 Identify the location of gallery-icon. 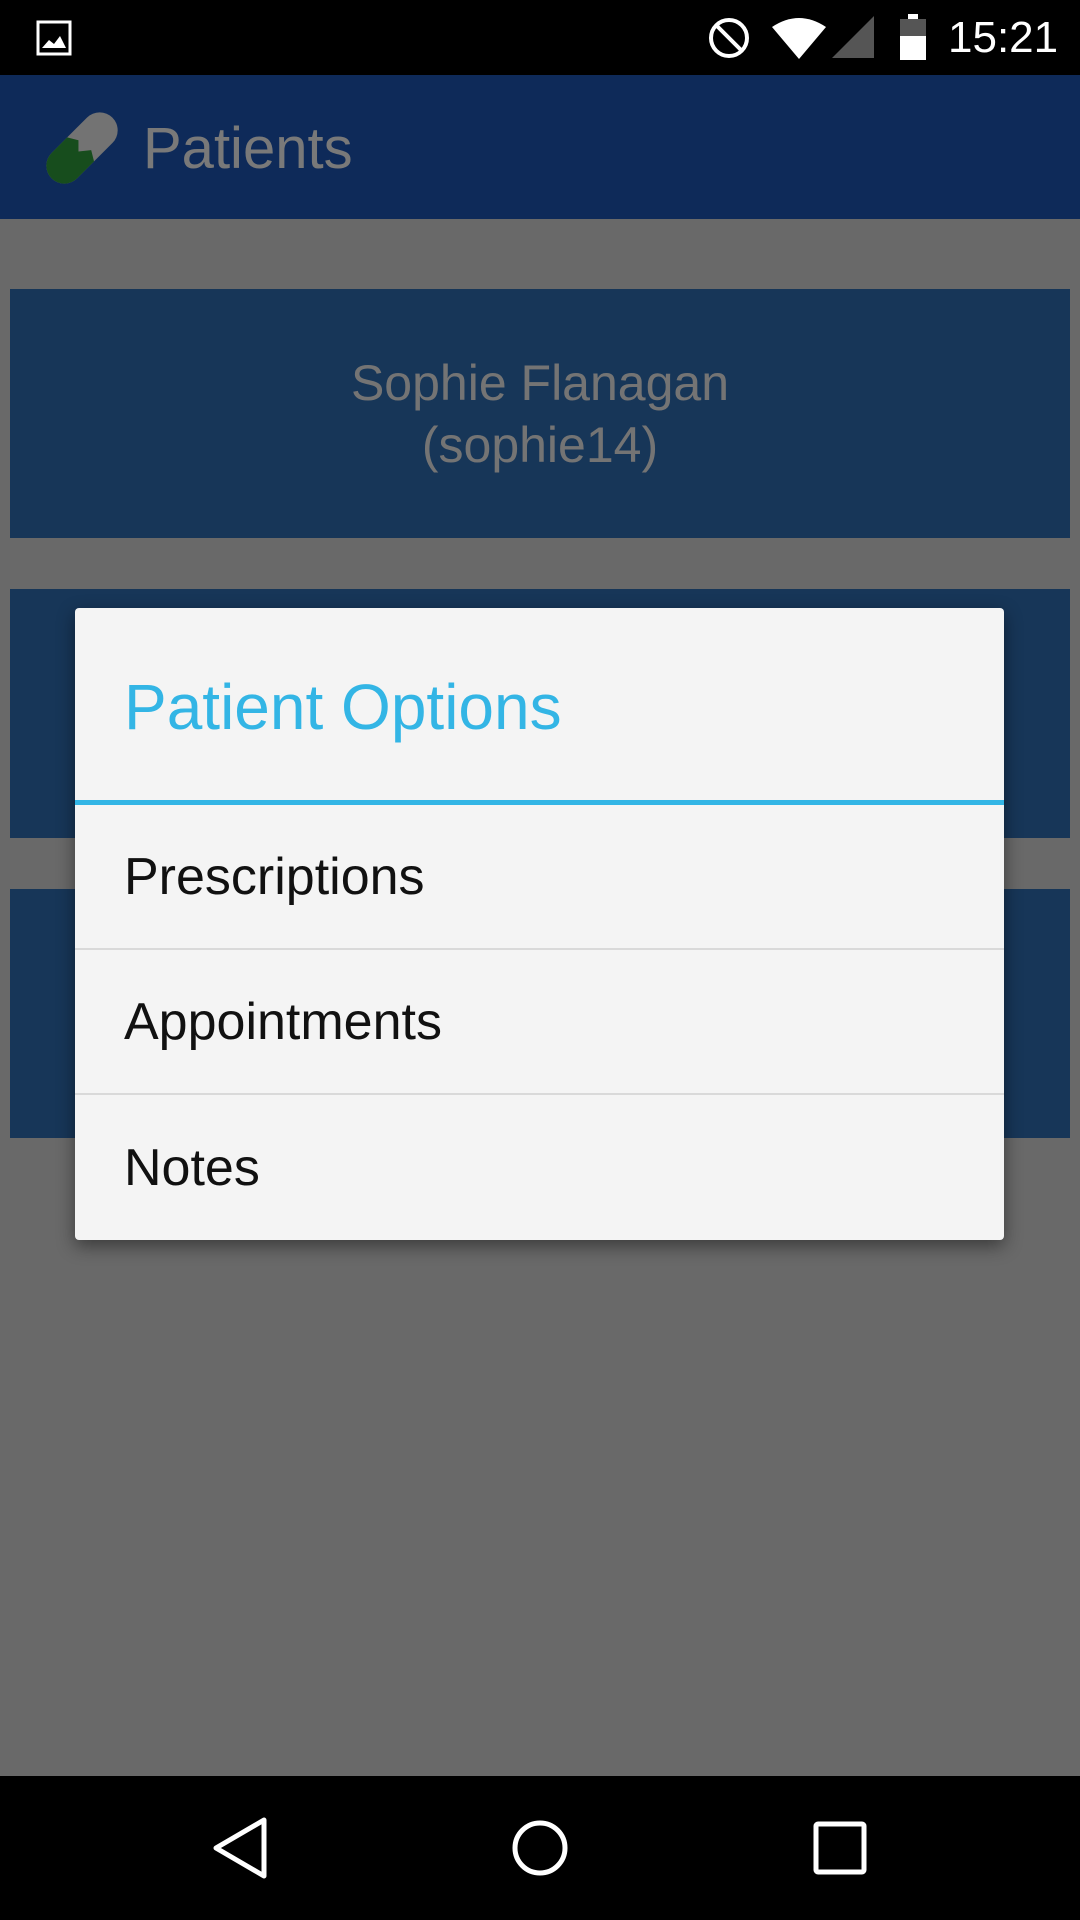
(54, 38).